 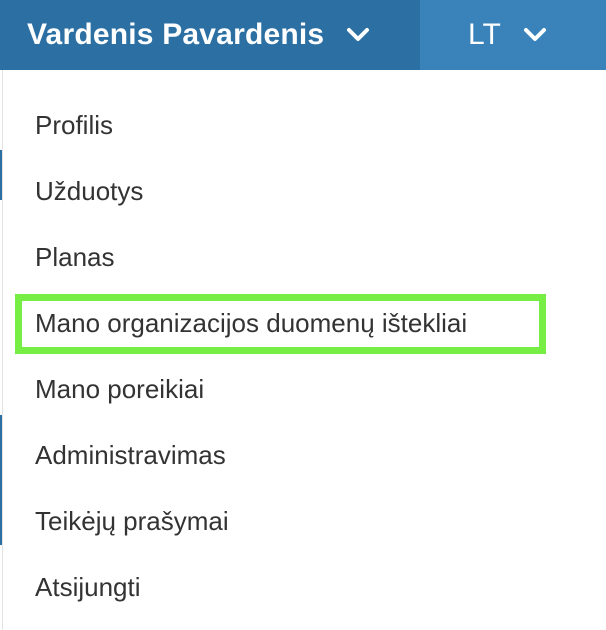 What do you see at coordinates (132, 520) in the screenshot?
I see `menu-item-label: Teikėjų prašymai` at bounding box center [132, 520].